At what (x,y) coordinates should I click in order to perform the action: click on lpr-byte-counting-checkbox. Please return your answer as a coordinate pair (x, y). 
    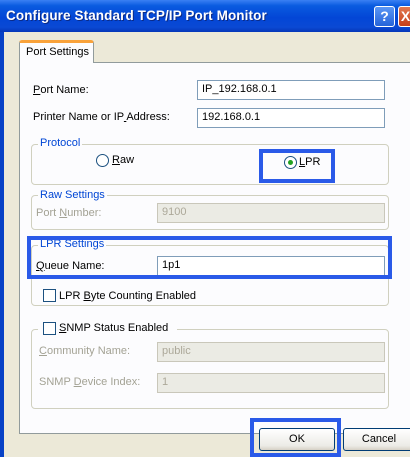
    Looking at the image, I should click on (49, 295).